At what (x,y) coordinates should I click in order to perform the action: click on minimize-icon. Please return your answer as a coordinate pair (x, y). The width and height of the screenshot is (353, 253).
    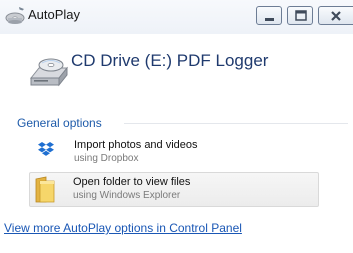
    Looking at the image, I should click on (269, 19).